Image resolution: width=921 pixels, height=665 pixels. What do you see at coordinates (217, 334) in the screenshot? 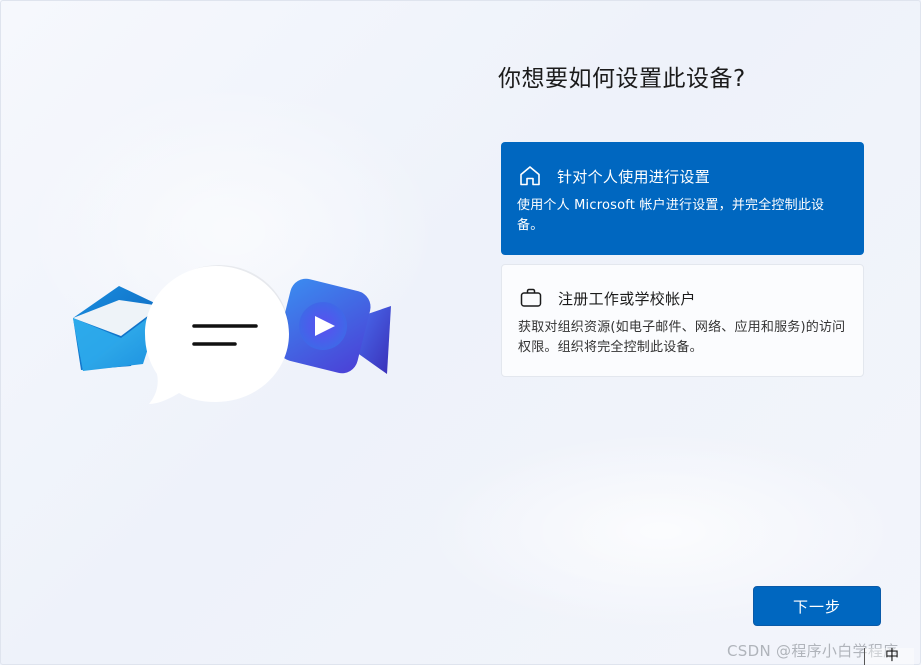
I see `chat-bubble-icon` at bounding box center [217, 334].